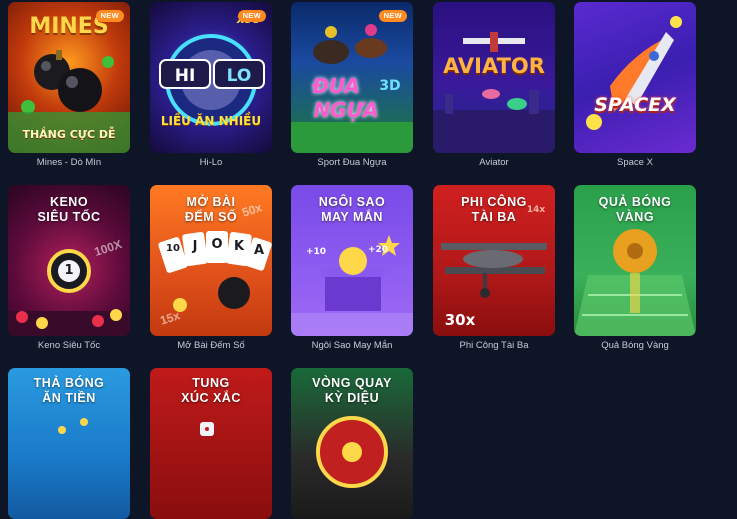 The width and height of the screenshot is (737, 519). I want to click on ball-drop-icon, so click(73, 426).